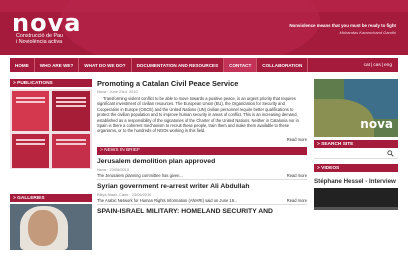 This screenshot has height=262, width=408. I want to click on lang-cas-link: cas, so click(376, 65).